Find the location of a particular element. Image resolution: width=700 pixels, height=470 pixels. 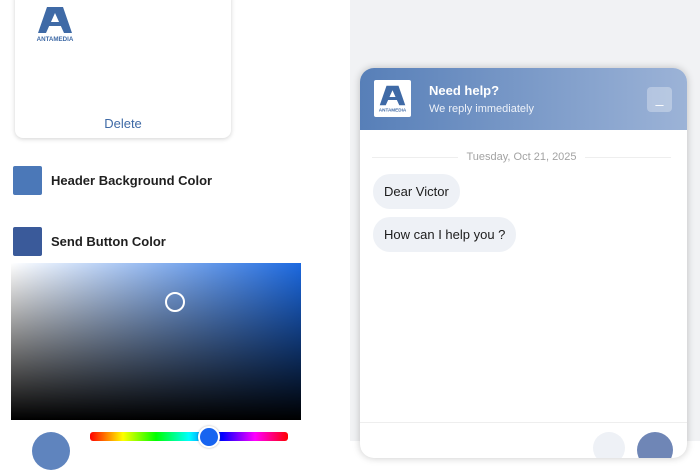

logo-text: ANTAMEDIA is located at coordinates (55, 39).